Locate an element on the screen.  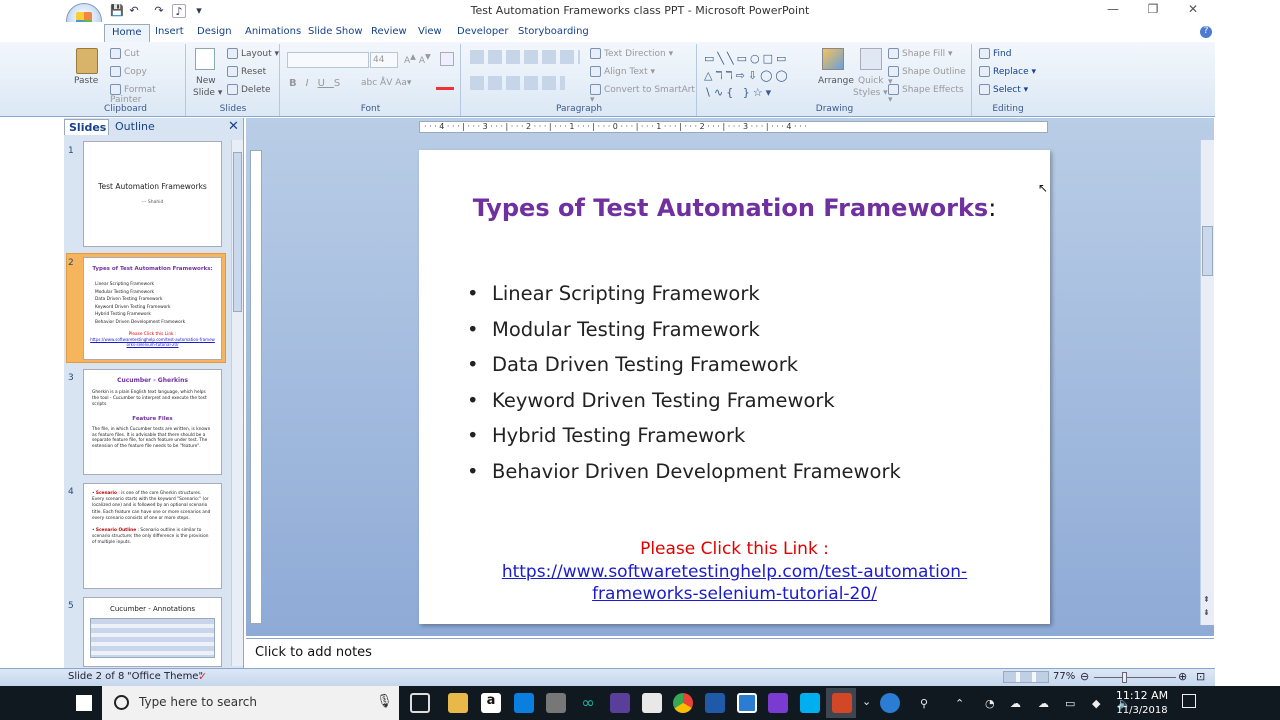
tray-expand-icon: ⌄ is located at coordinates (866, 701).